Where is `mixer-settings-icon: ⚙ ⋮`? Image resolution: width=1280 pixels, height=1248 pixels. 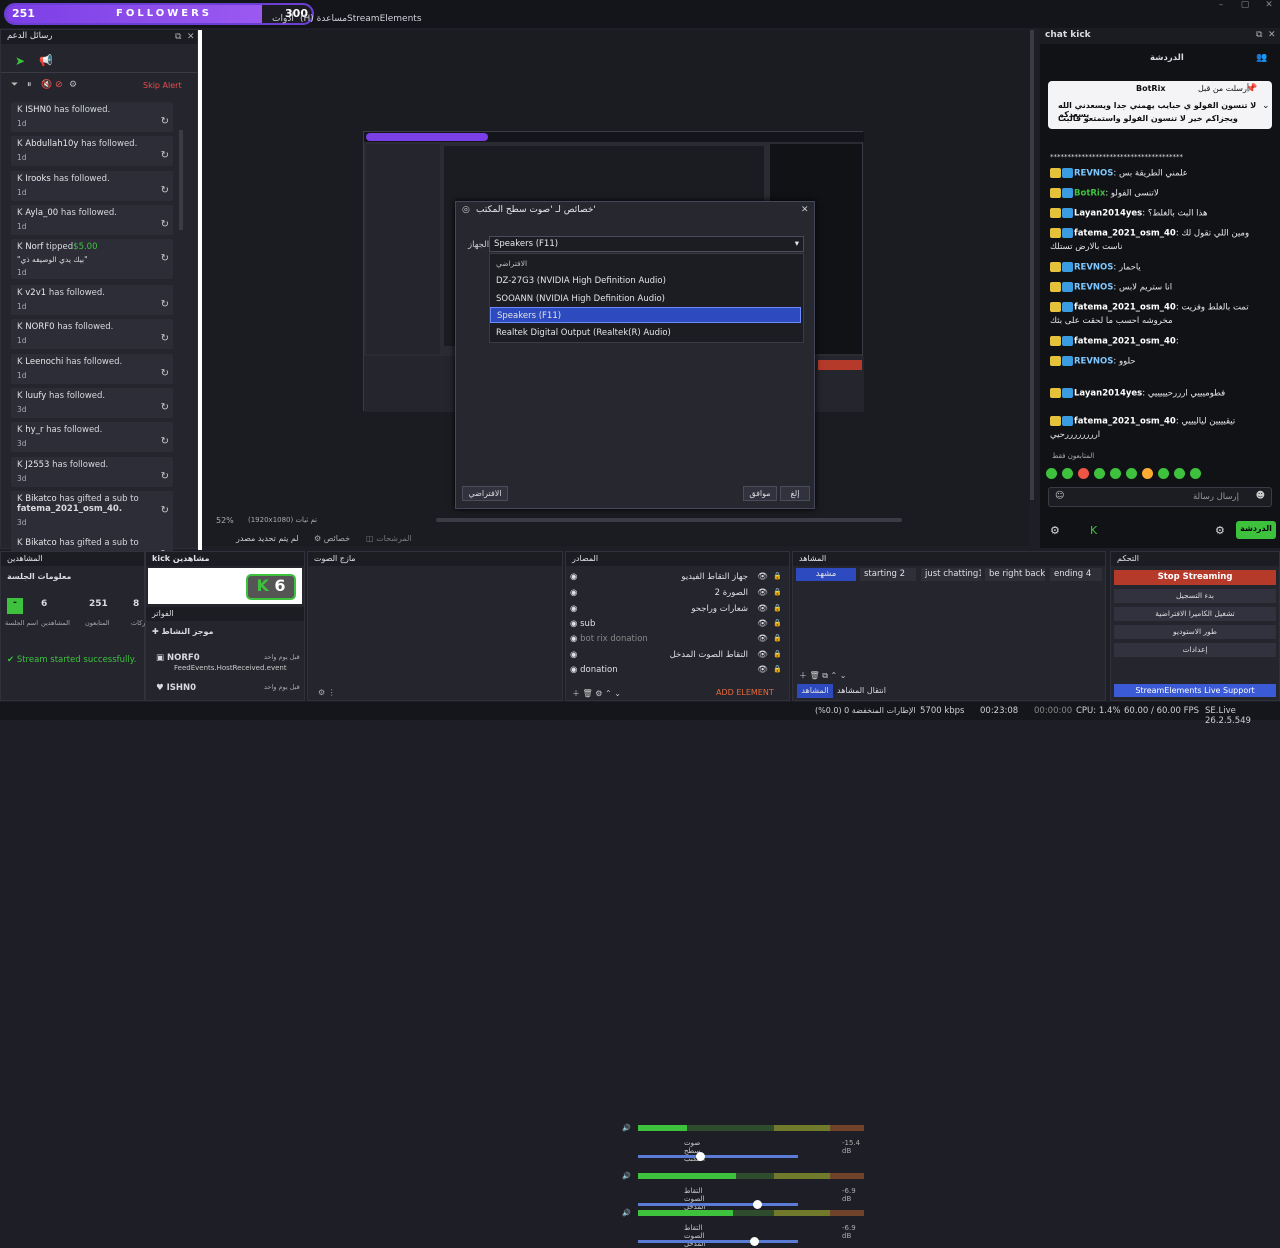
mixer-settings-icon: ⚙ ⋮ is located at coordinates (327, 692).